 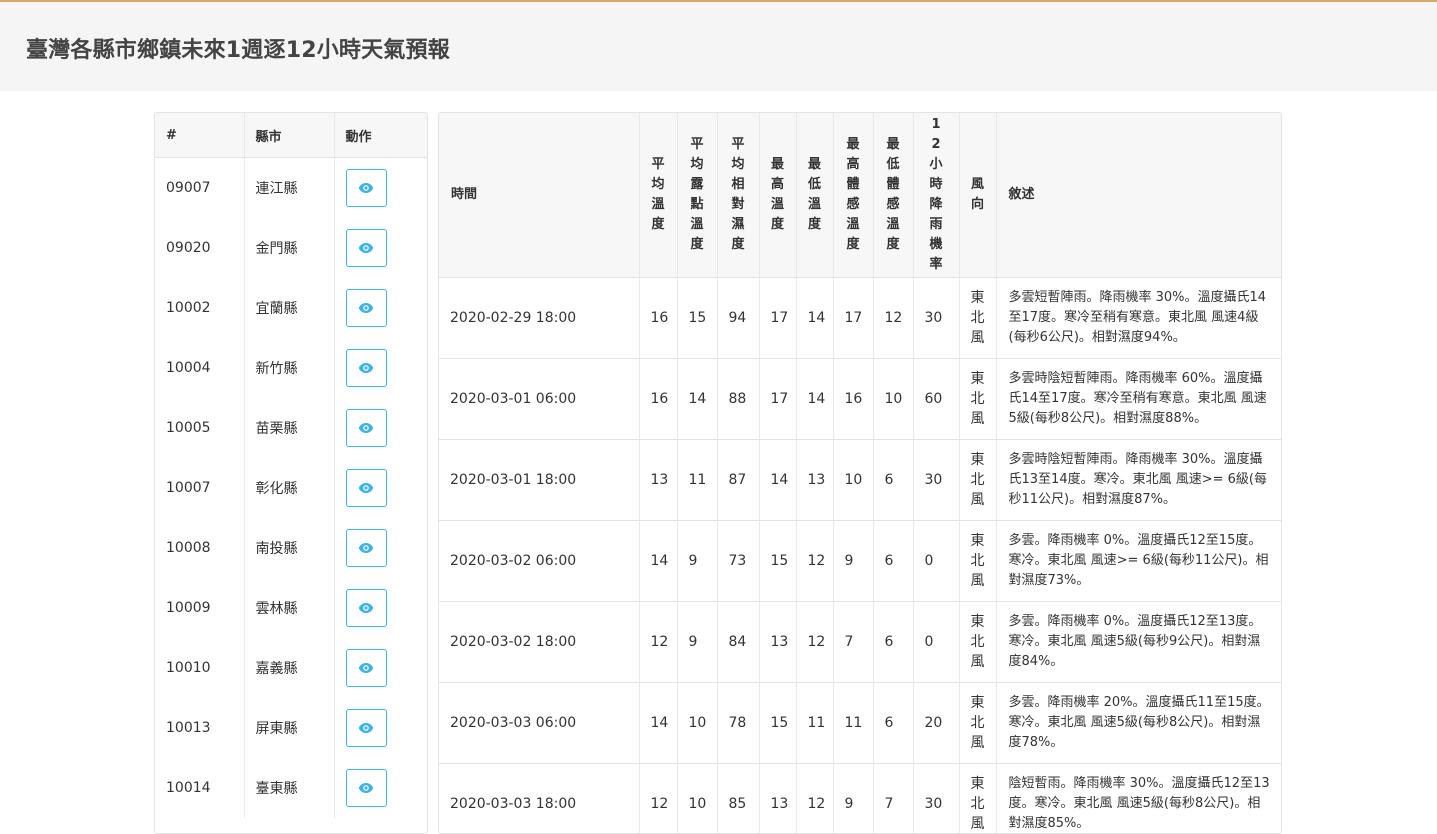 What do you see at coordinates (853, 318) in the screenshot?
I see `max-apparent-temp: 17` at bounding box center [853, 318].